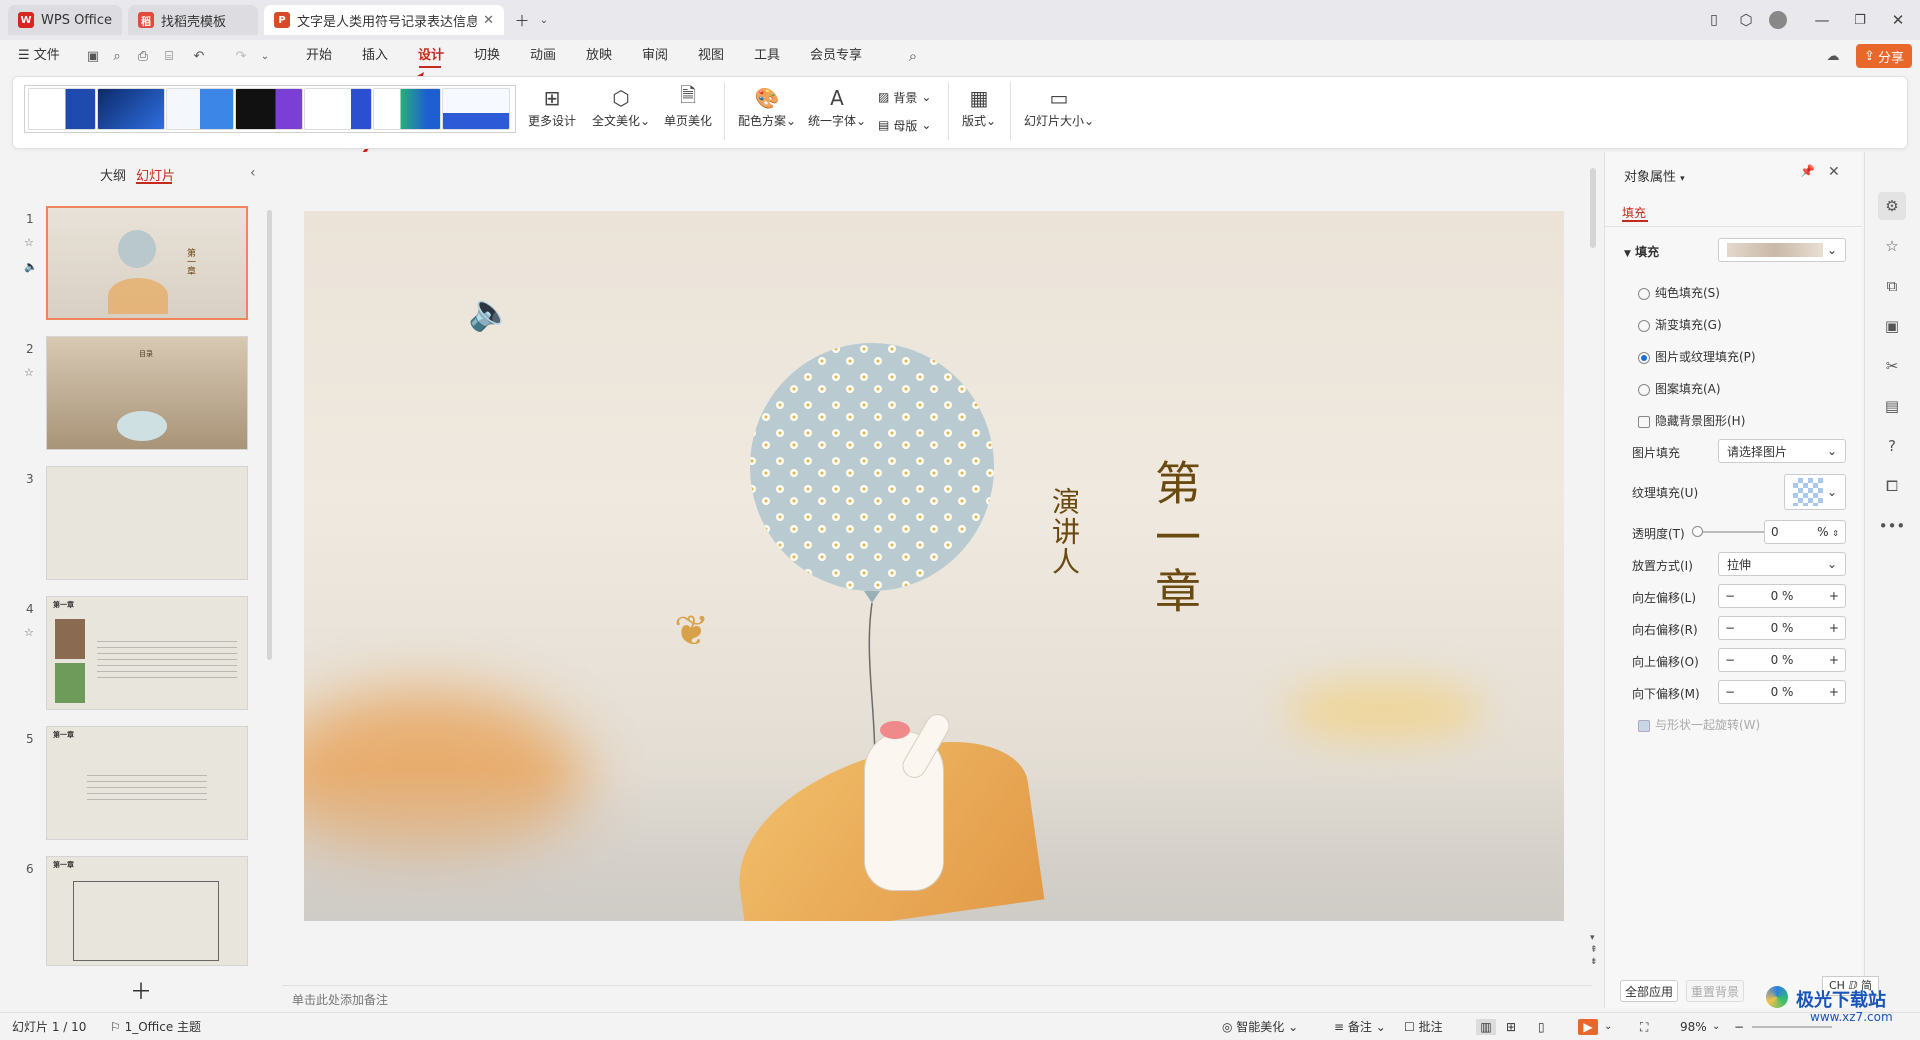 This screenshot has width=1920, height=1040. Describe the element at coordinates (1634, 212) in the screenshot. I see `tab-fill: 填充` at that location.